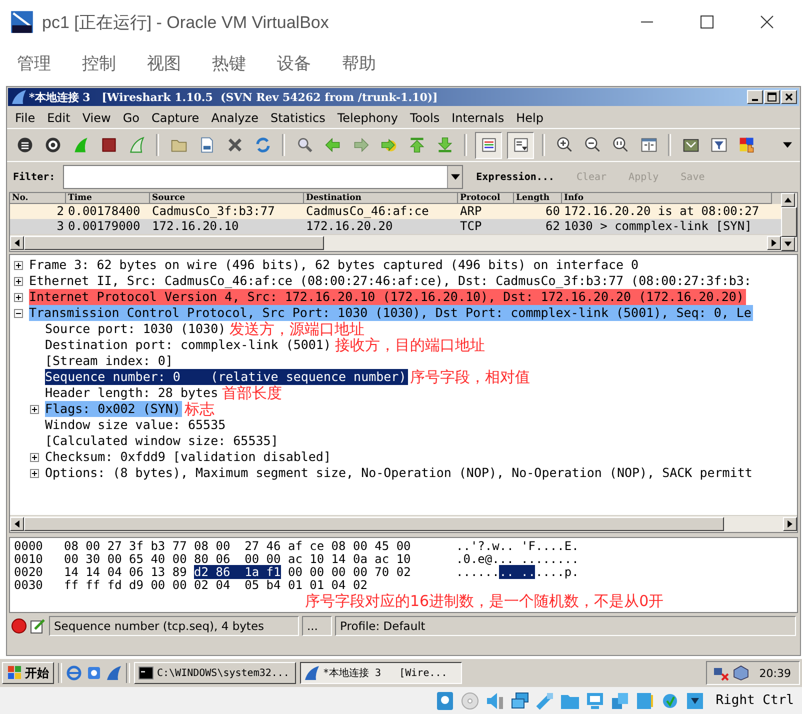 This screenshot has height=714, width=802. What do you see at coordinates (74, 673) in the screenshot?
I see `browser-icon` at bounding box center [74, 673].